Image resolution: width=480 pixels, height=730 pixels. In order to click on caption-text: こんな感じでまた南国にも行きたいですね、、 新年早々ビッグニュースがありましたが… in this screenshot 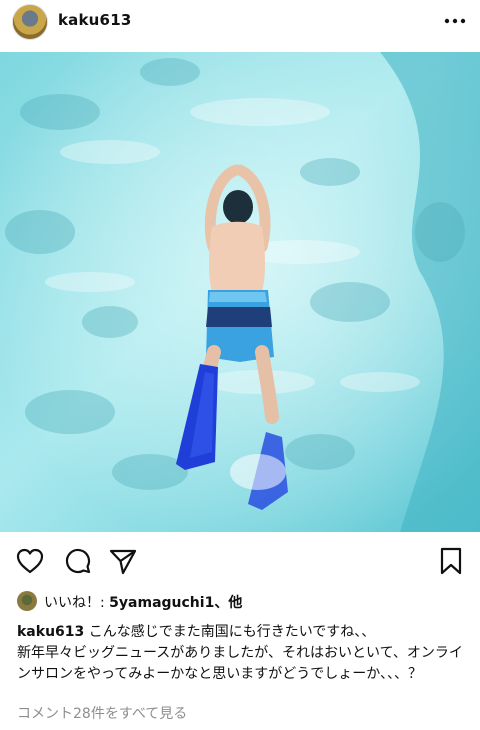, I will do `click(240, 653)`.